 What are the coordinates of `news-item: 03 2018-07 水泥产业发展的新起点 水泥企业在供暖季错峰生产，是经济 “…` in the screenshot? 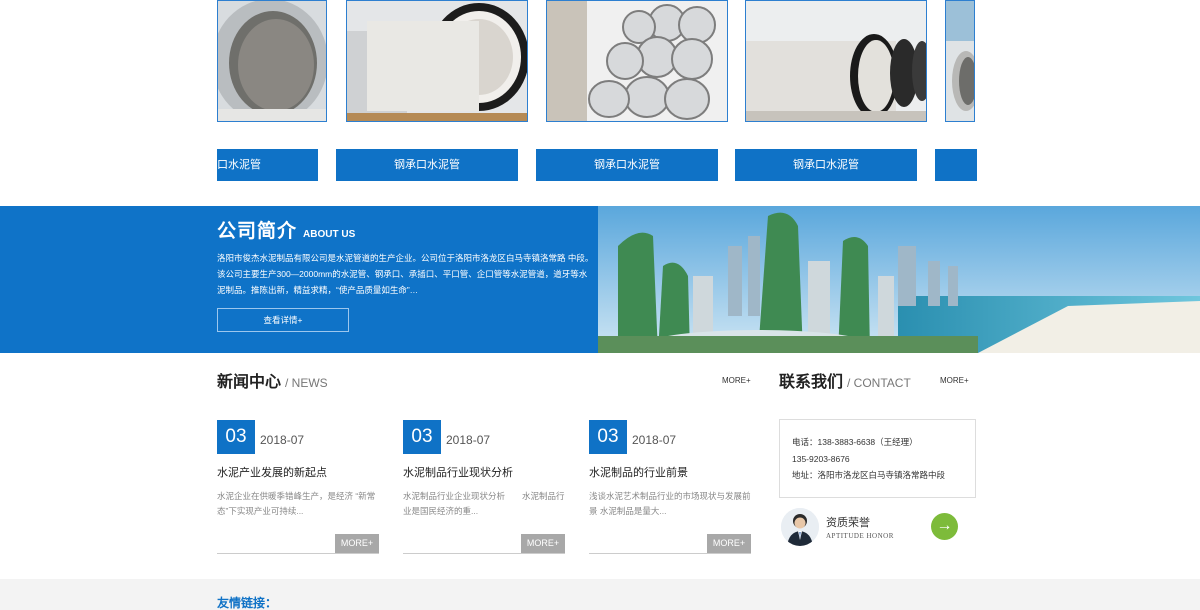 It's located at (298, 490).